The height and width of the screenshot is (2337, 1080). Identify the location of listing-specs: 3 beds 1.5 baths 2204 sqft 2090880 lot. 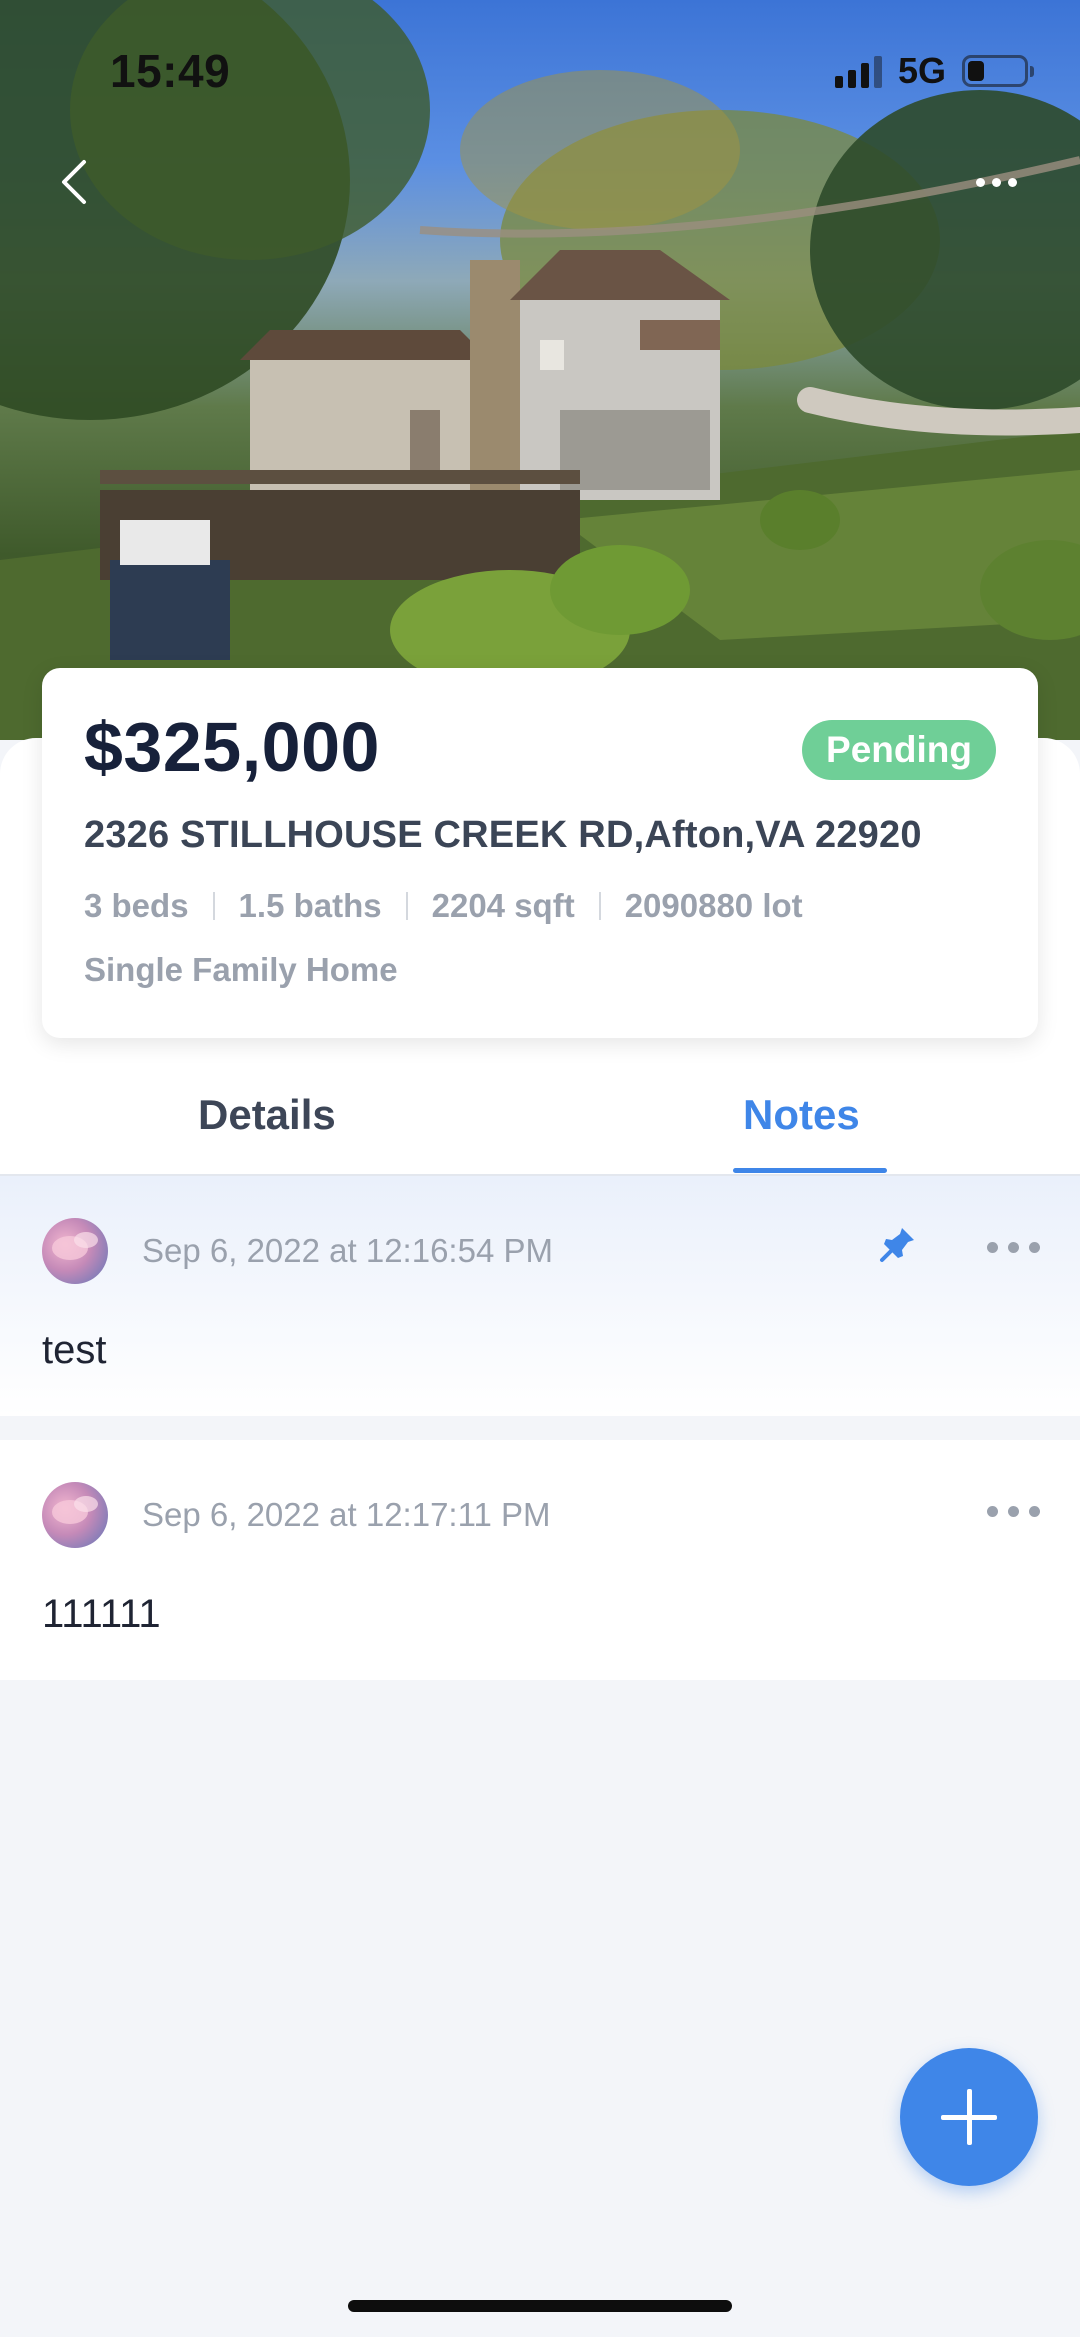
(540, 906).